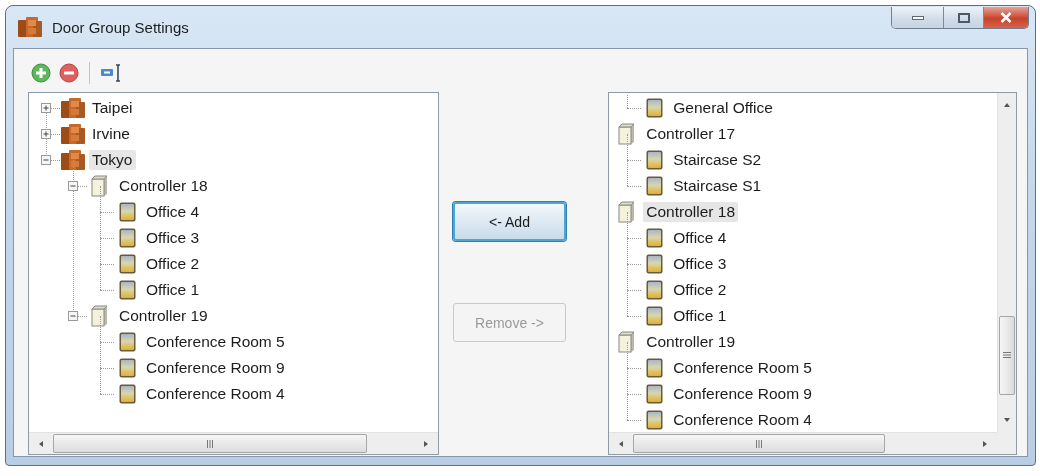 This screenshot has width=1040, height=476. I want to click on remove-icon, so click(69, 73).